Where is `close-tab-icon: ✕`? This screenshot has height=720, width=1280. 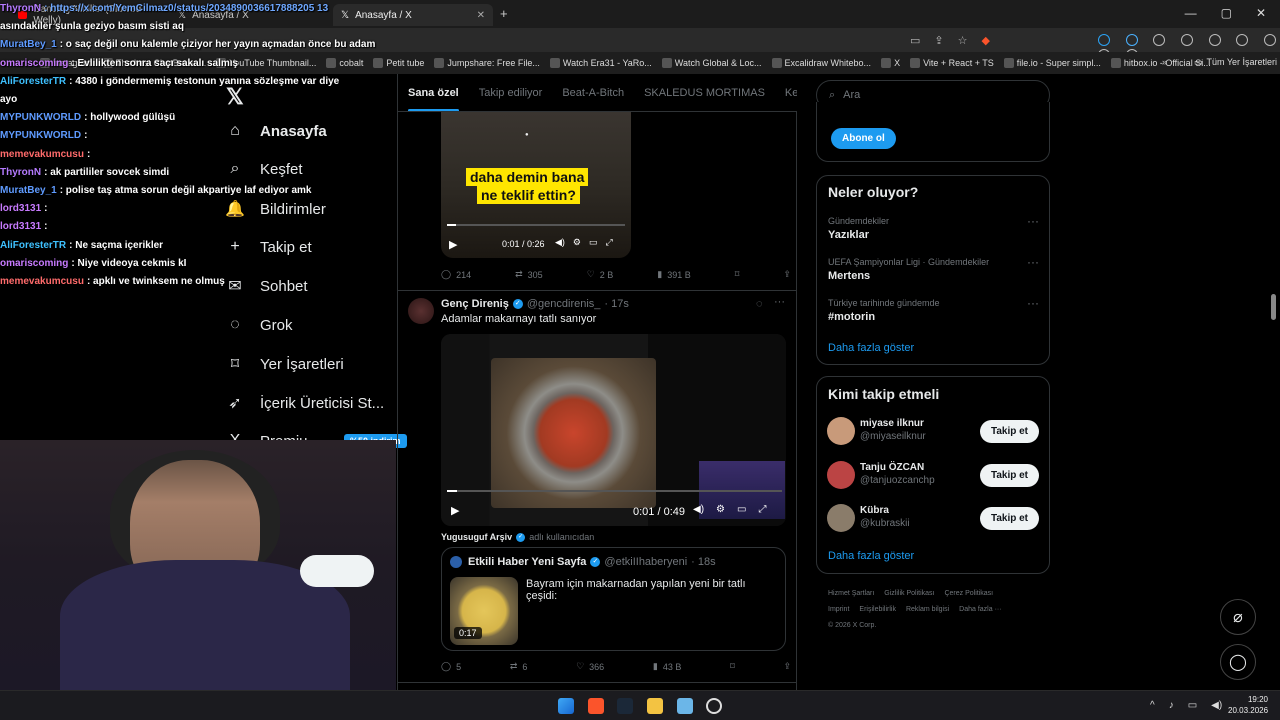
close-tab-icon: ✕ is located at coordinates (481, 15).